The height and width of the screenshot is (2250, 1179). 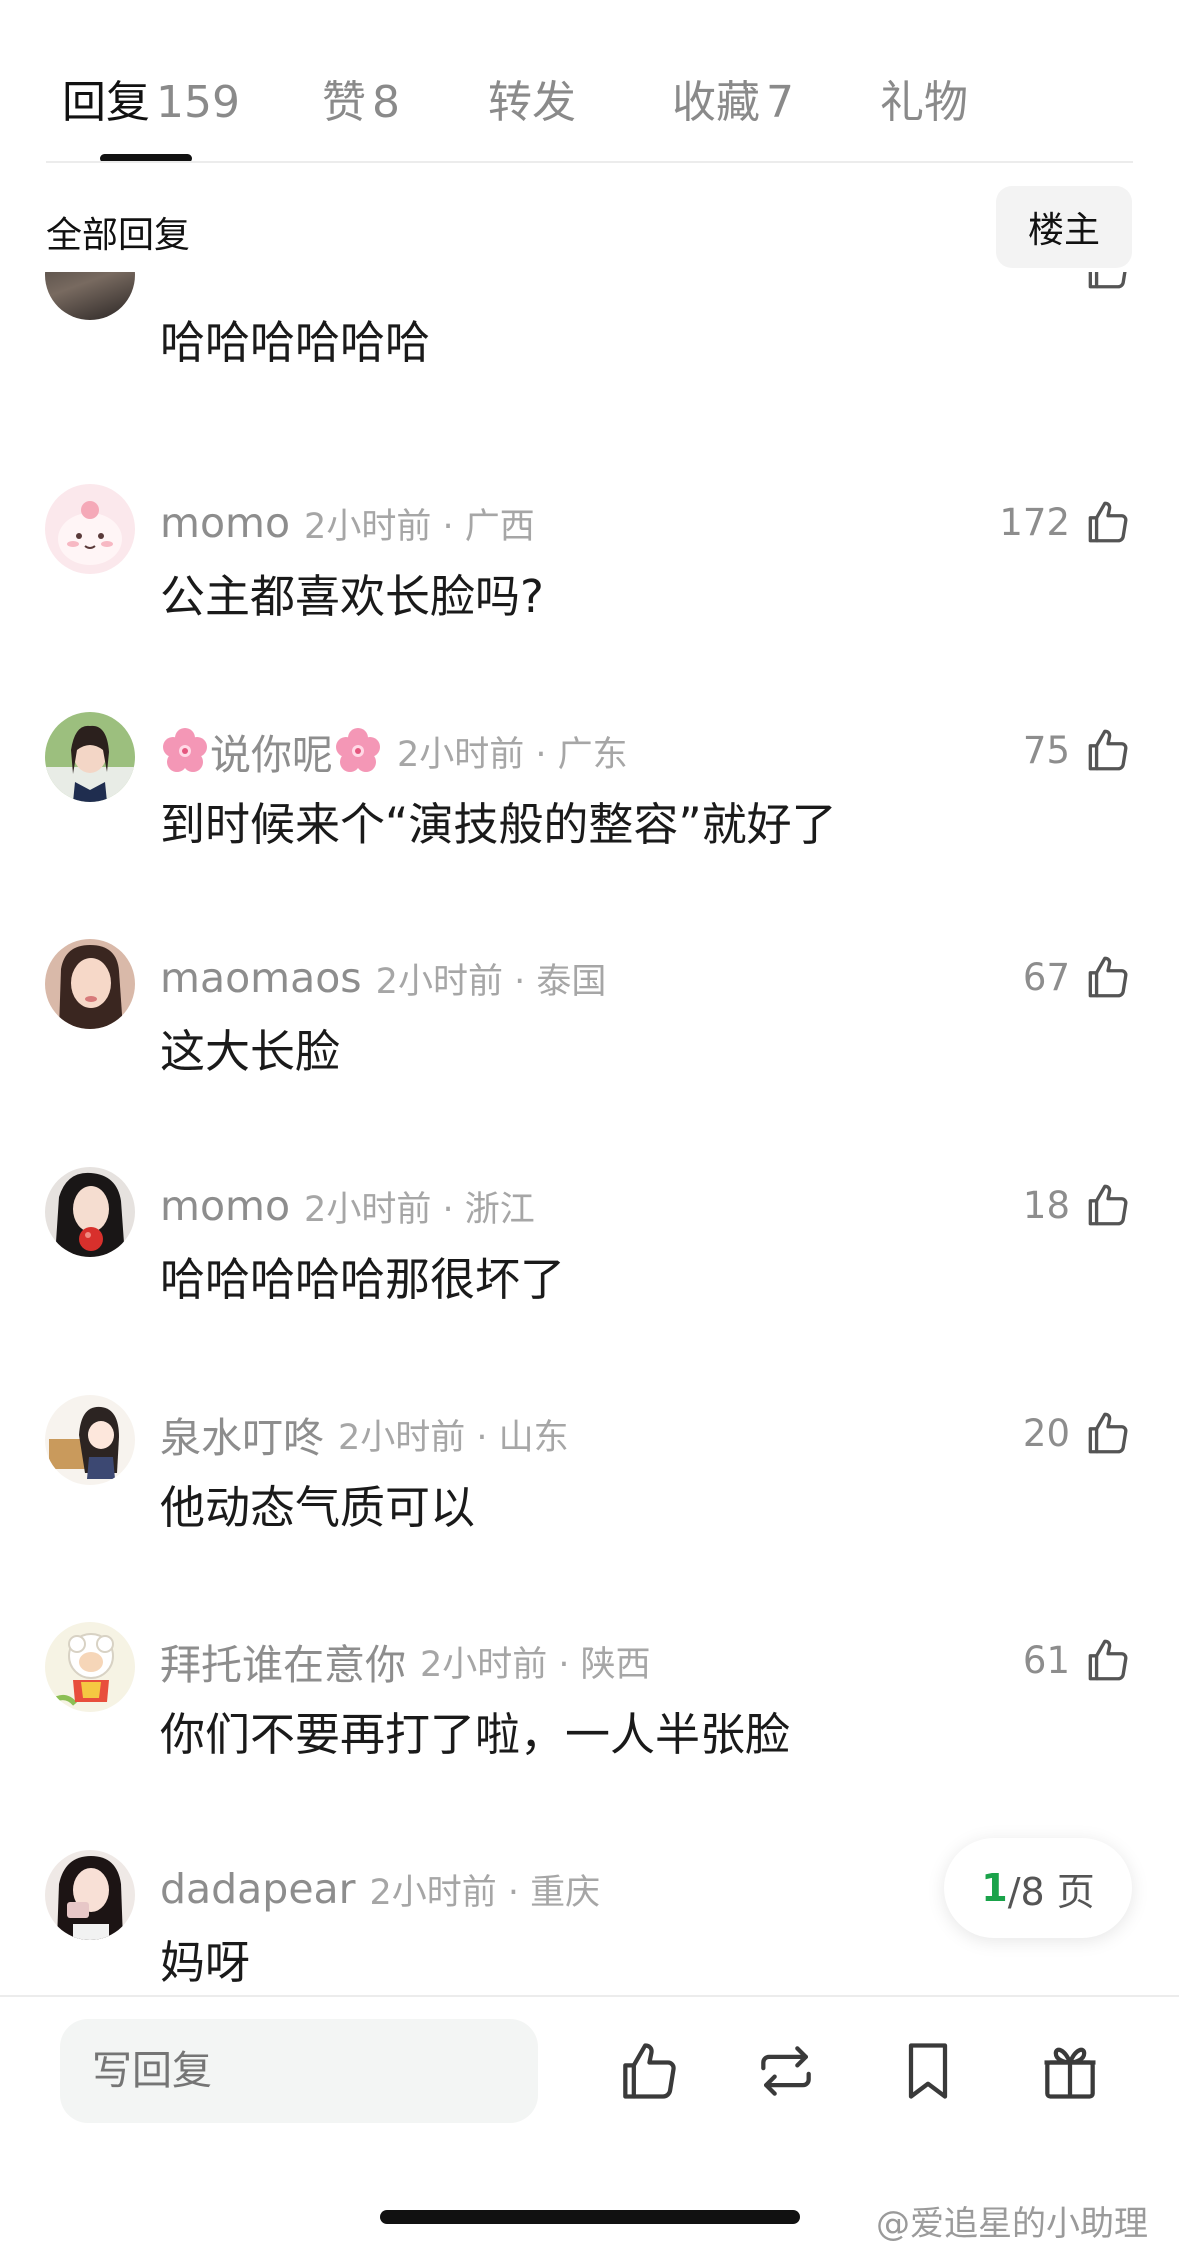 What do you see at coordinates (648, 2071) in the screenshot?
I see `like-icon` at bounding box center [648, 2071].